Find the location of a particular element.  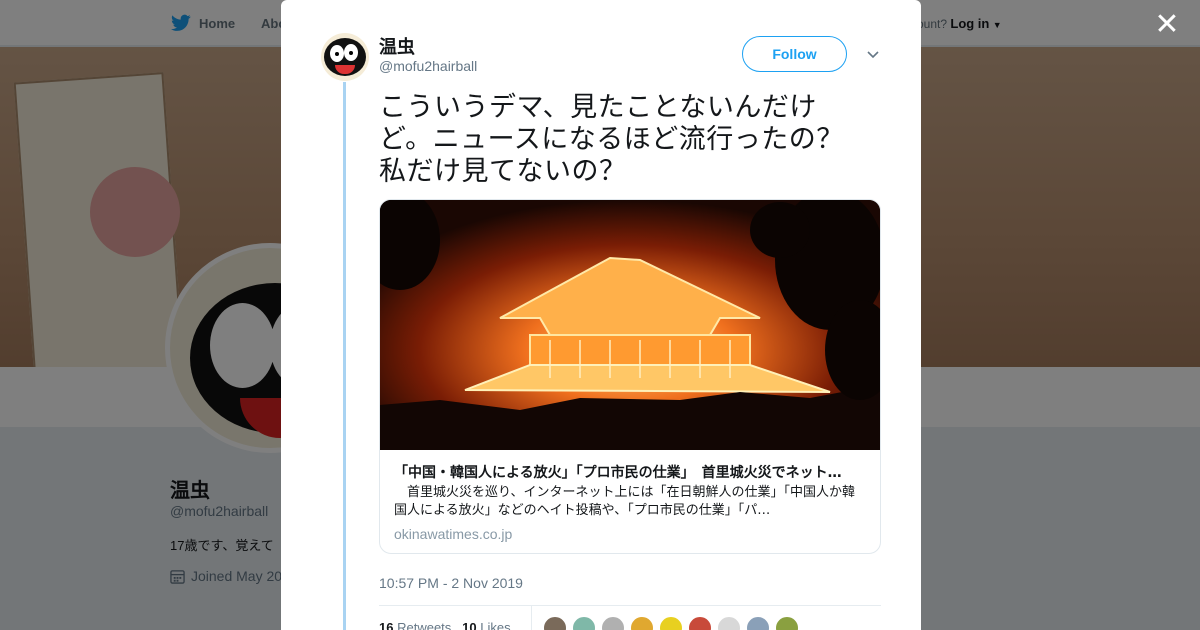

retweets-count: 16 is located at coordinates (386, 625).